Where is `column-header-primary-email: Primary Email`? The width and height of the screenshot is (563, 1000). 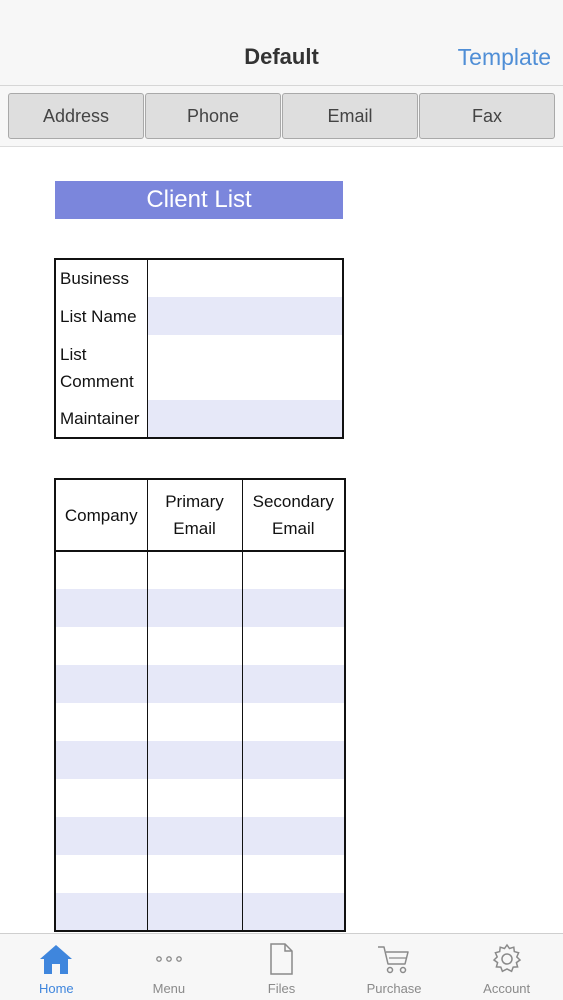
column-header-primary-email: Primary Email is located at coordinates (194, 515).